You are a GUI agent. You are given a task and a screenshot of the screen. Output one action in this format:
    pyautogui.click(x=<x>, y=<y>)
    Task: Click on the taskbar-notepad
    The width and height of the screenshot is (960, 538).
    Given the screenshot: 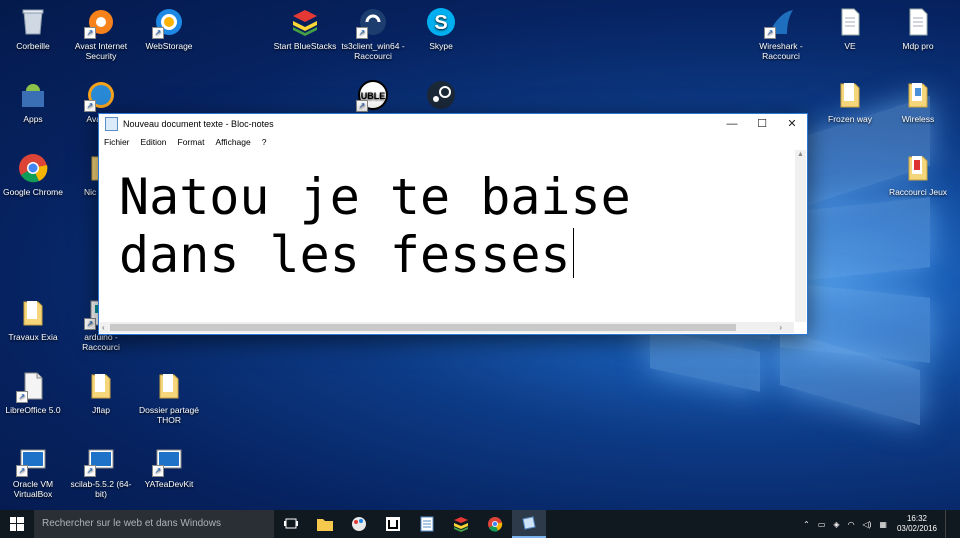 What is the action you would take?
    pyautogui.click(x=427, y=524)
    